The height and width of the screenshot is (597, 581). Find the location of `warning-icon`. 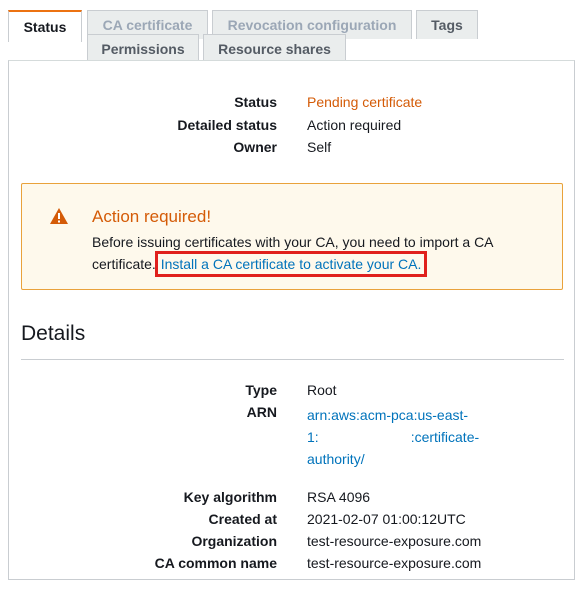

warning-icon is located at coordinates (59, 216).